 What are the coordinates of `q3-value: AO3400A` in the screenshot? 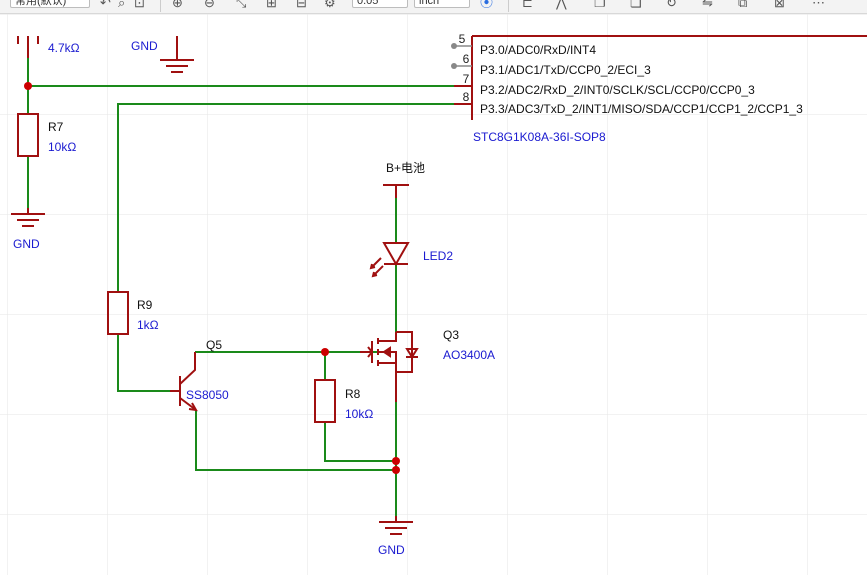 It's located at (469, 355).